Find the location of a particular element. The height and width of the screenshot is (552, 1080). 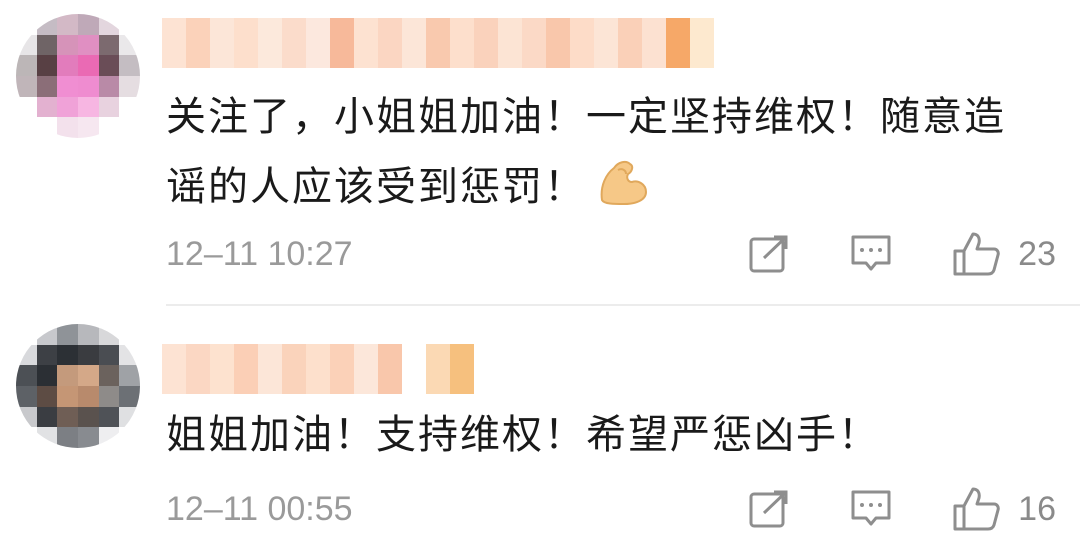

comment-time: 12–11 10:27 is located at coordinates (259, 253).